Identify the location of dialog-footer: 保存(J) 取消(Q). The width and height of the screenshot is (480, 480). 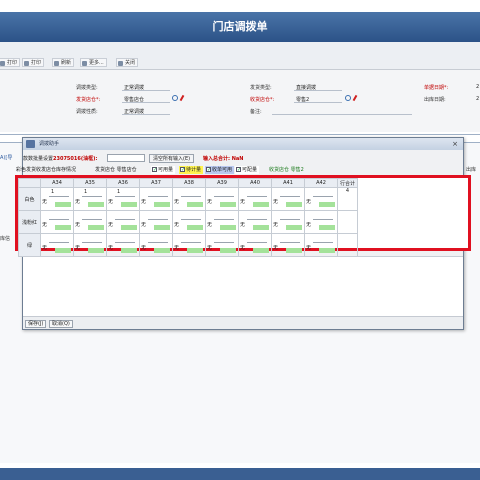
(243, 322).